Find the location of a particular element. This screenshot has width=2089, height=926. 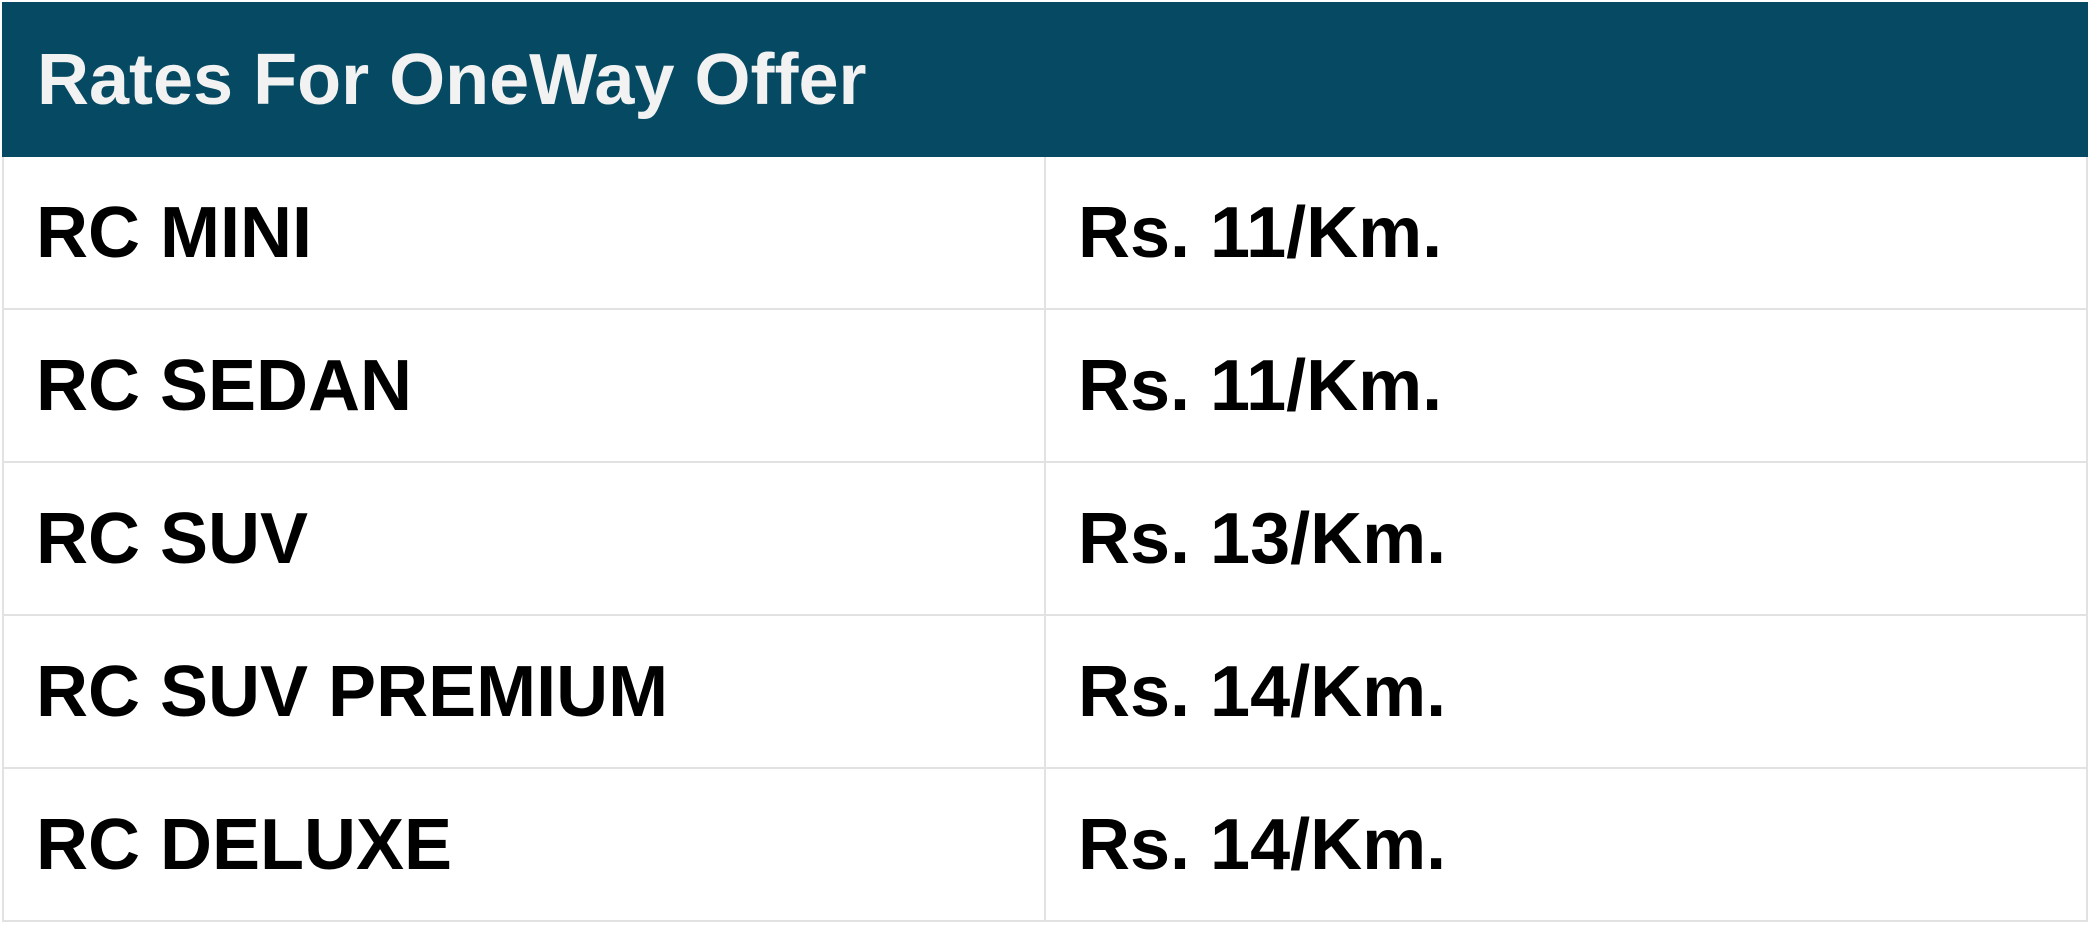

car-type-cell: RC SEDAN is located at coordinates (524, 385).